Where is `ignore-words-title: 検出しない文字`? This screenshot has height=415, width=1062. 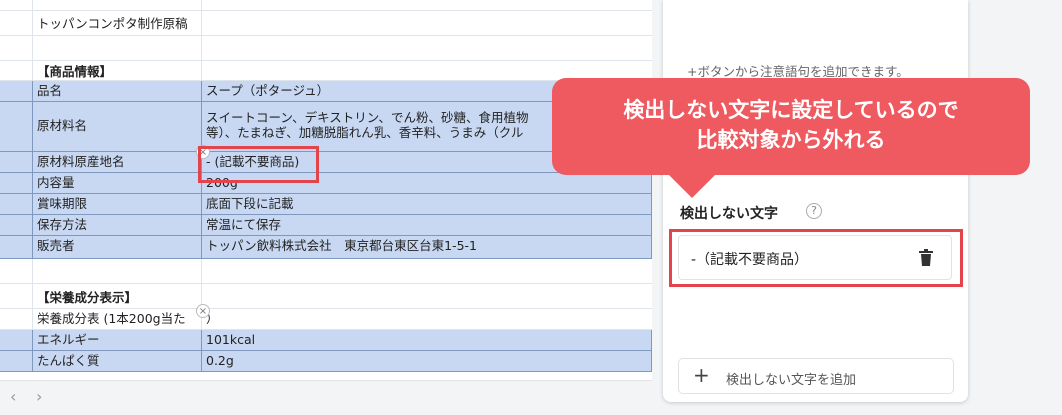
ignore-words-title: 検出しない文字 is located at coordinates (729, 214).